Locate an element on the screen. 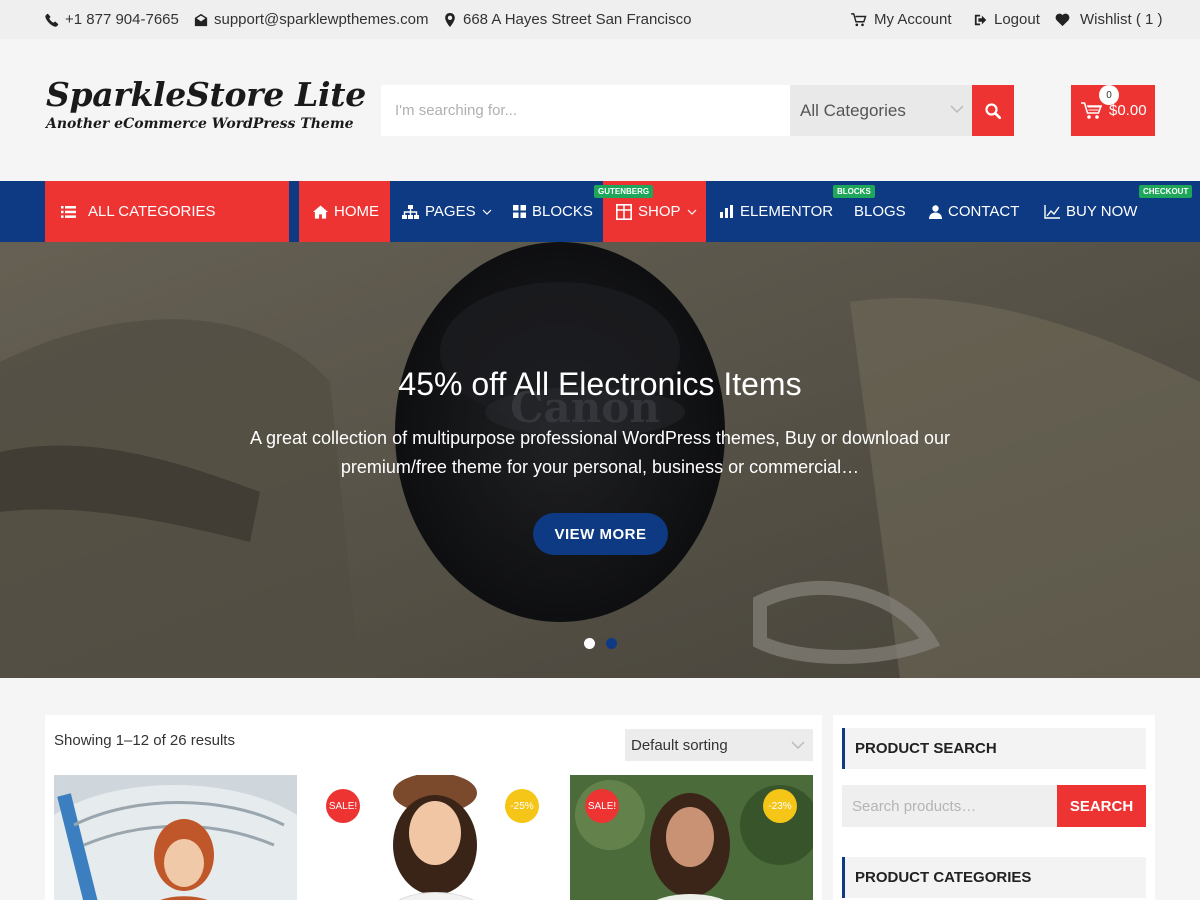 The height and width of the screenshot is (900, 1200). site-title: SparkleStore Lite is located at coordinates (206, 94).